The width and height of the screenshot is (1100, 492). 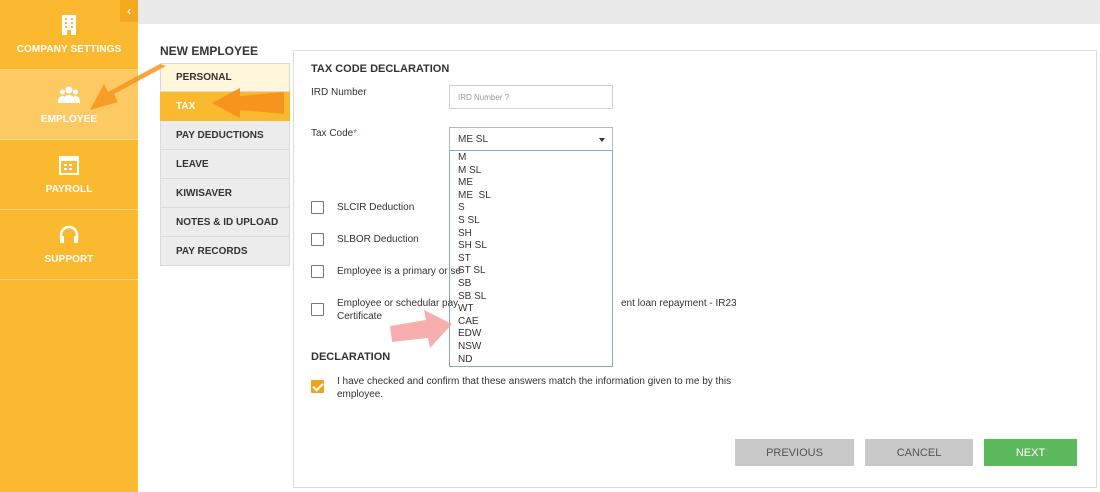 What do you see at coordinates (360, 316) in the screenshot?
I see `ir23-certificate-label-line2: Certificate` at bounding box center [360, 316].